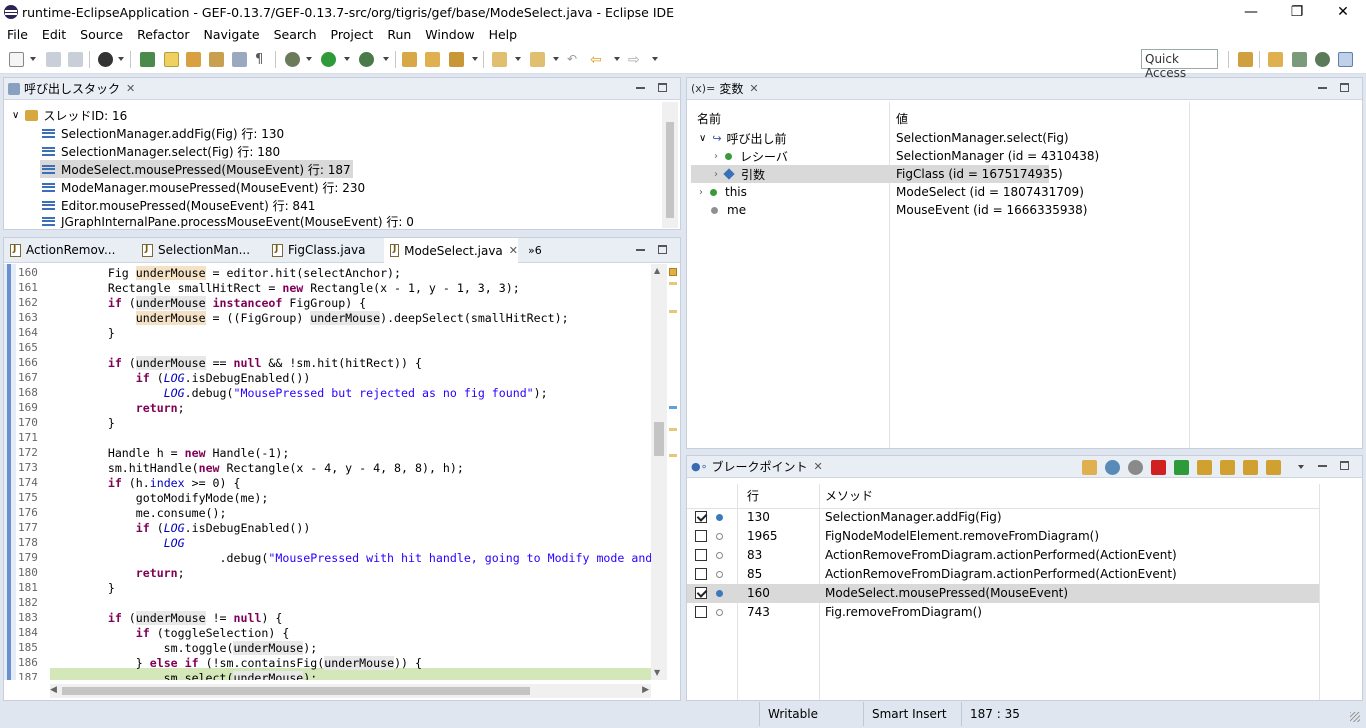 The height and width of the screenshot is (728, 1366). I want to click on code-line: }, so click(83, 333).